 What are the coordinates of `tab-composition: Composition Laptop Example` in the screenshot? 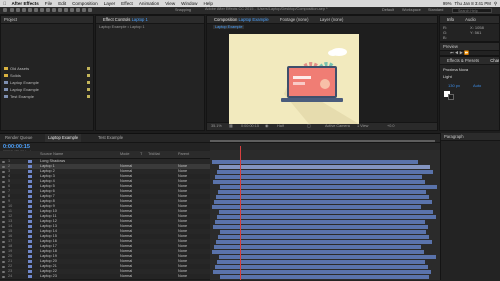 It's located at (241, 19).